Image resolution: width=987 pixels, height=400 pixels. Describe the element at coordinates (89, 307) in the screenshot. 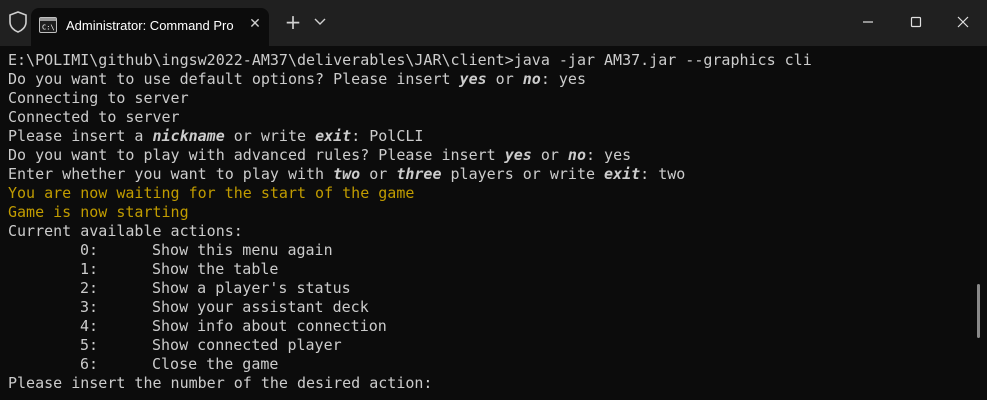

I see `action-key: 3:` at that location.